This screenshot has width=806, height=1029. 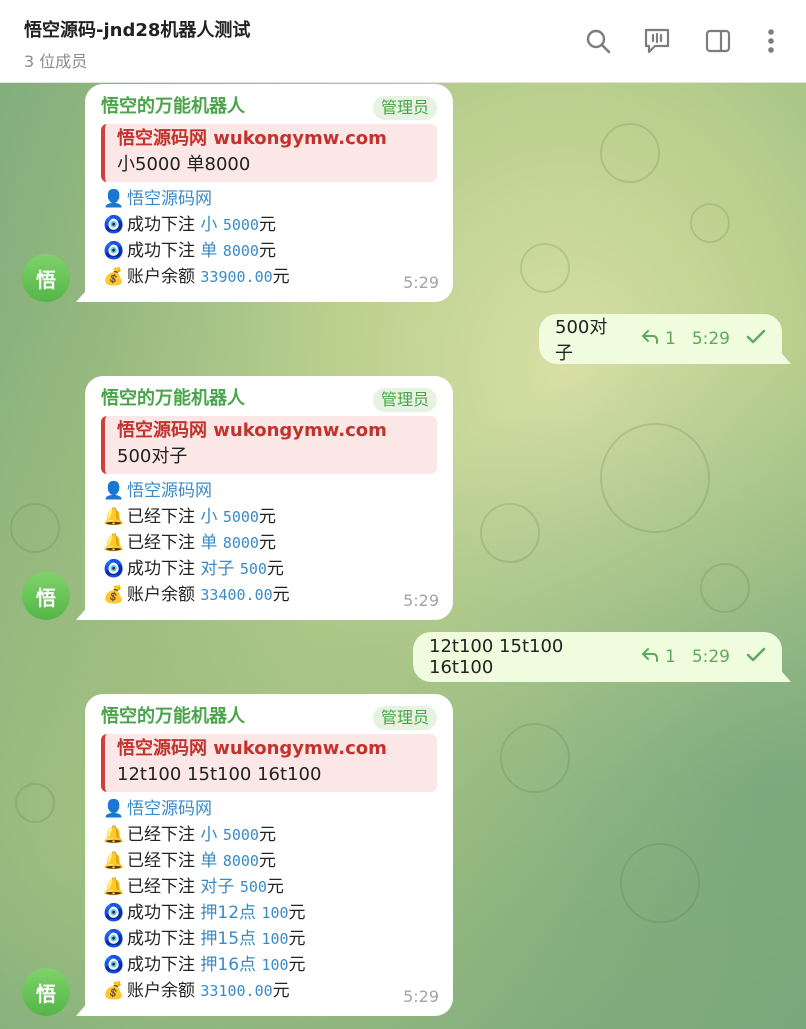 What do you see at coordinates (581, 340) in the screenshot?
I see `message-text: 500对子` at bounding box center [581, 340].